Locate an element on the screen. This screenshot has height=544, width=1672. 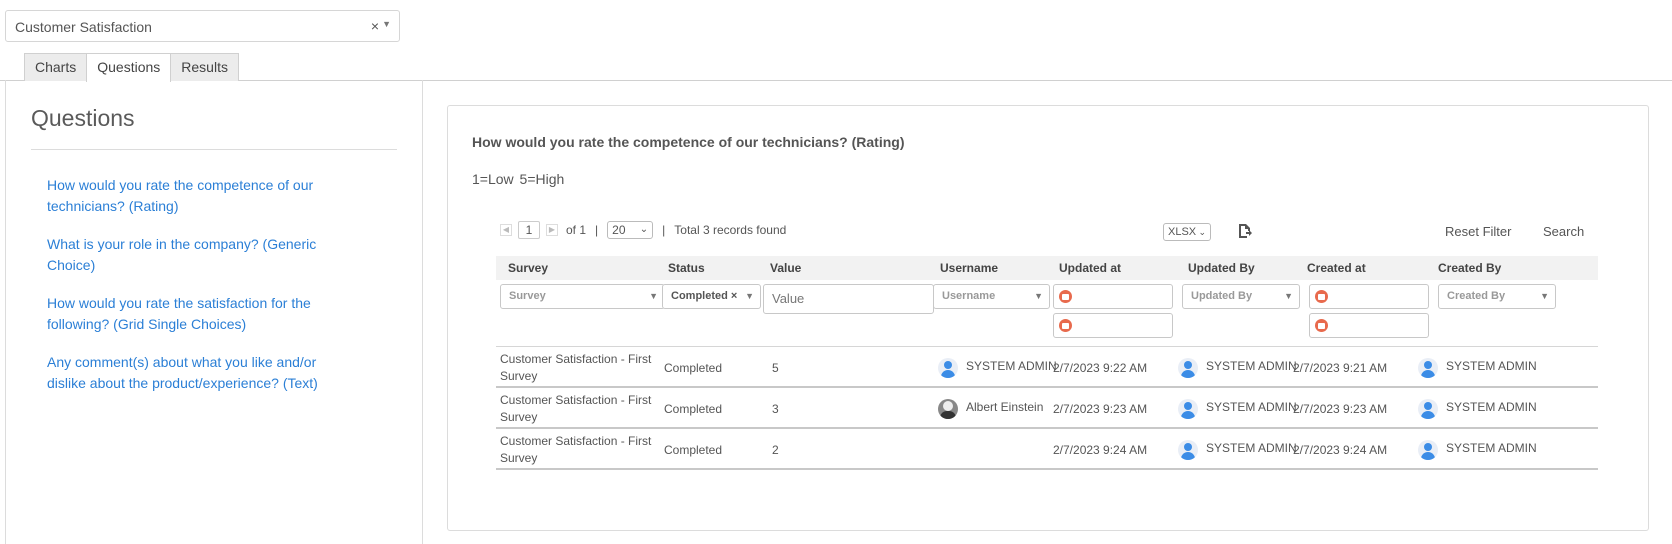
page-count: of 1 is located at coordinates (576, 230).